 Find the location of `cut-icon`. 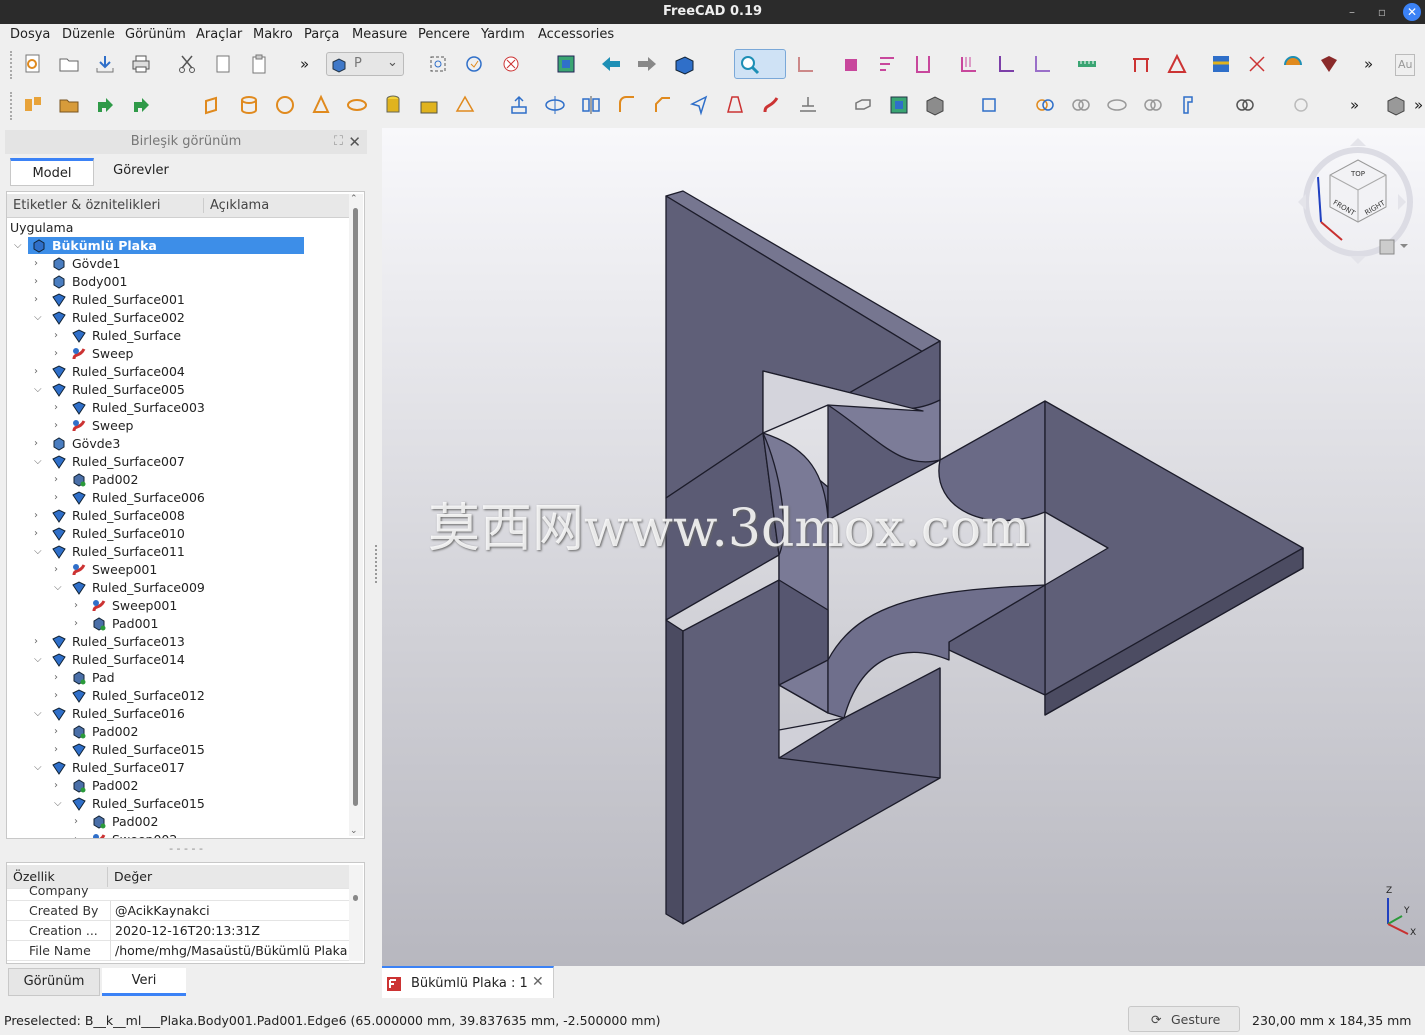

cut-icon is located at coordinates (187, 64).